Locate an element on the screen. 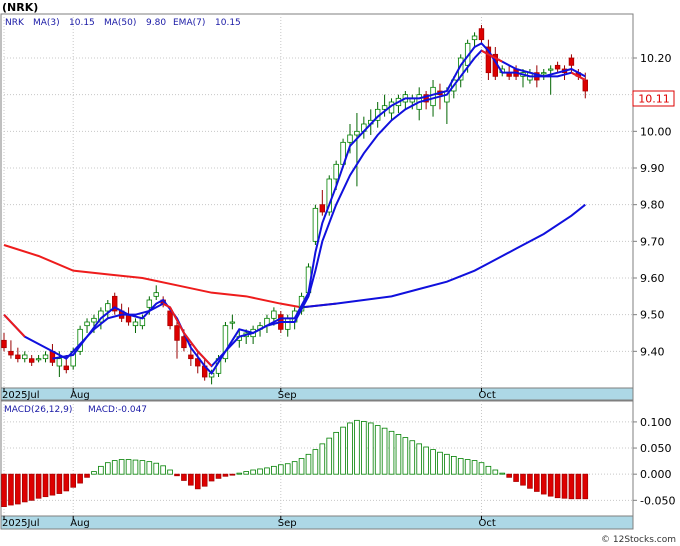 This screenshot has height=546, width=680. price-ytick-label: 9.50 is located at coordinates (652, 315).